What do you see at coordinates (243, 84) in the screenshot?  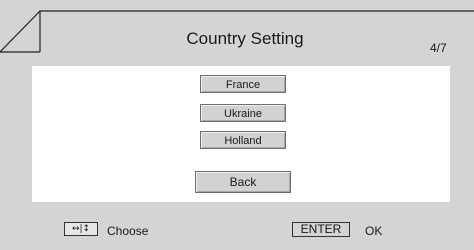 I see `option-france-button: France` at bounding box center [243, 84].